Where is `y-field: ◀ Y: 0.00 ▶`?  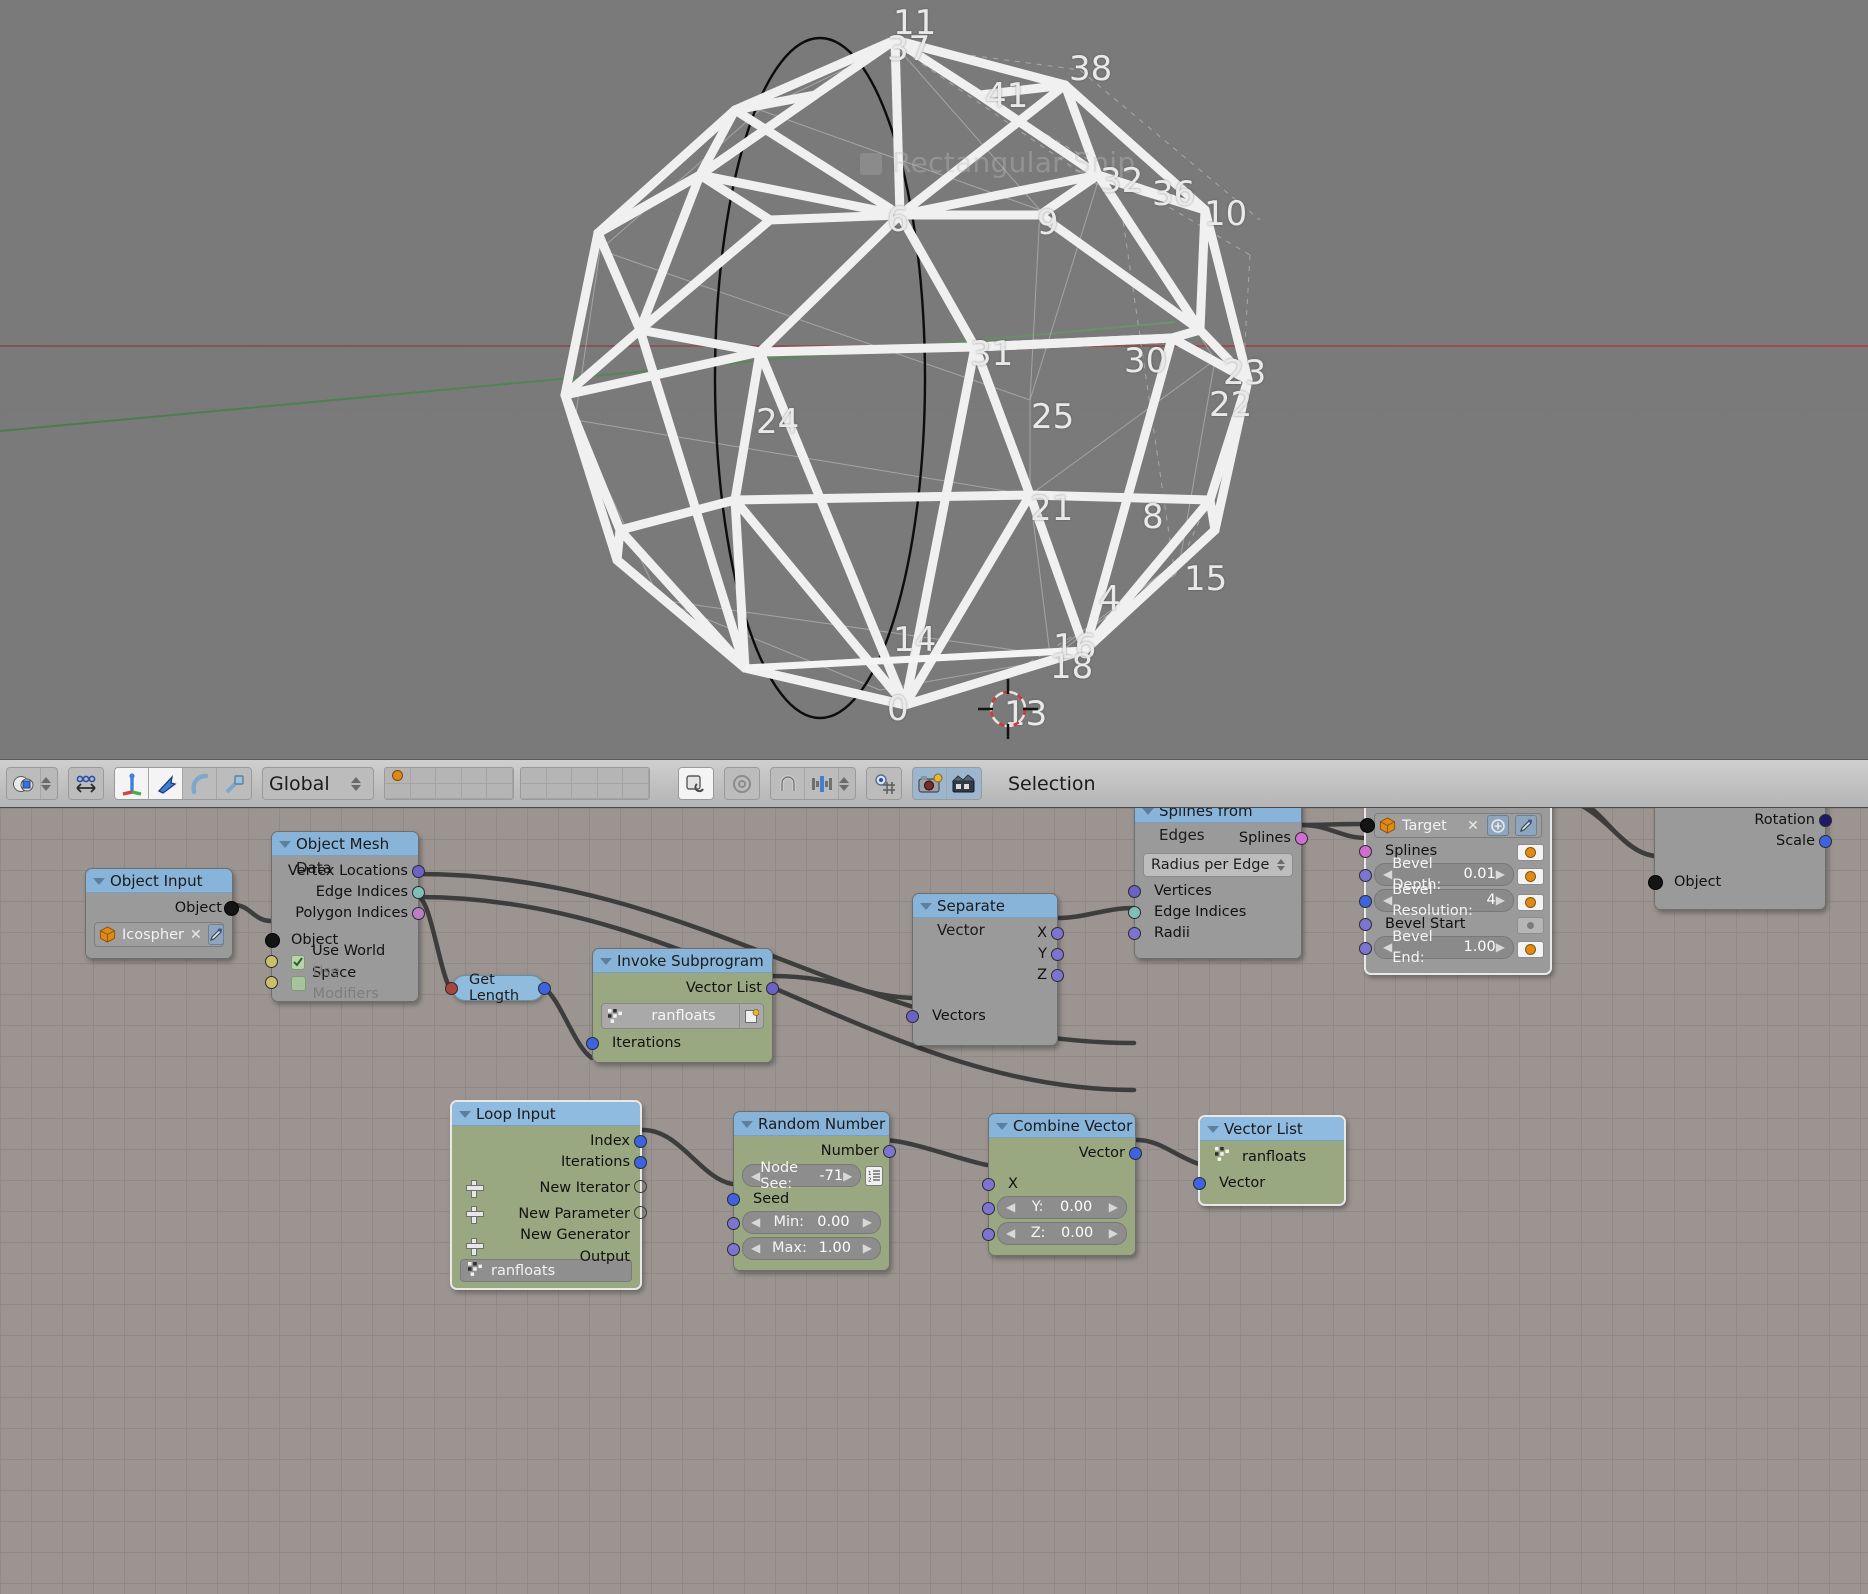 y-field: ◀ Y: 0.00 ▶ is located at coordinates (1062, 1207).